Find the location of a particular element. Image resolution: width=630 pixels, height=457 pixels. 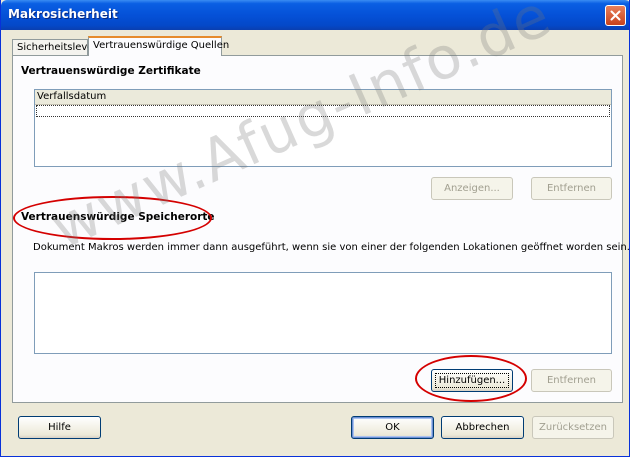

help-label: Hilfe is located at coordinates (59, 427).